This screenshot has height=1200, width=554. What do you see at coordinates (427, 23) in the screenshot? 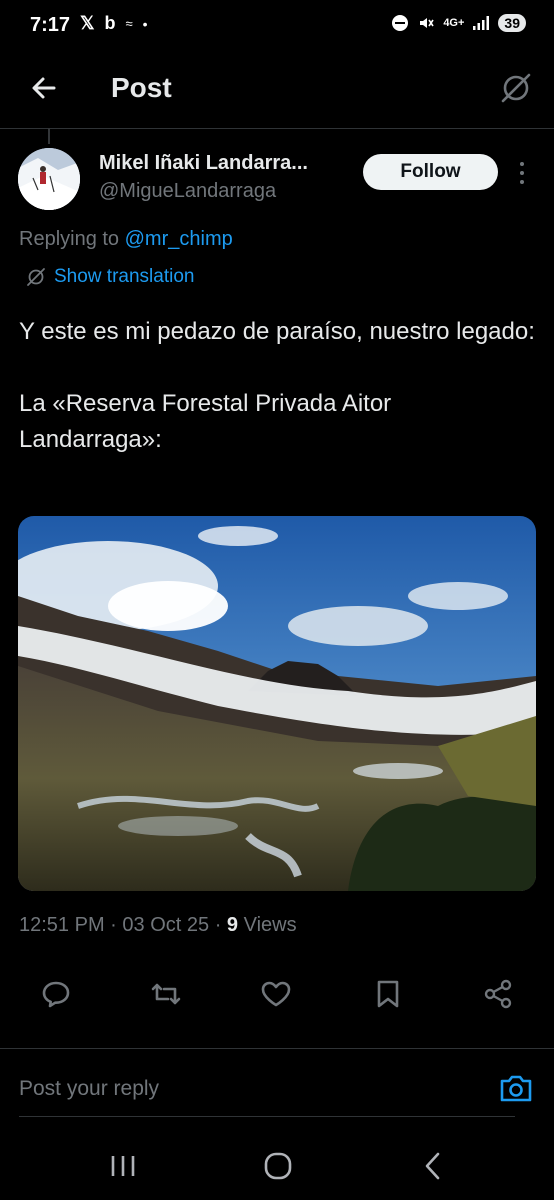
I see `mute-icon` at bounding box center [427, 23].